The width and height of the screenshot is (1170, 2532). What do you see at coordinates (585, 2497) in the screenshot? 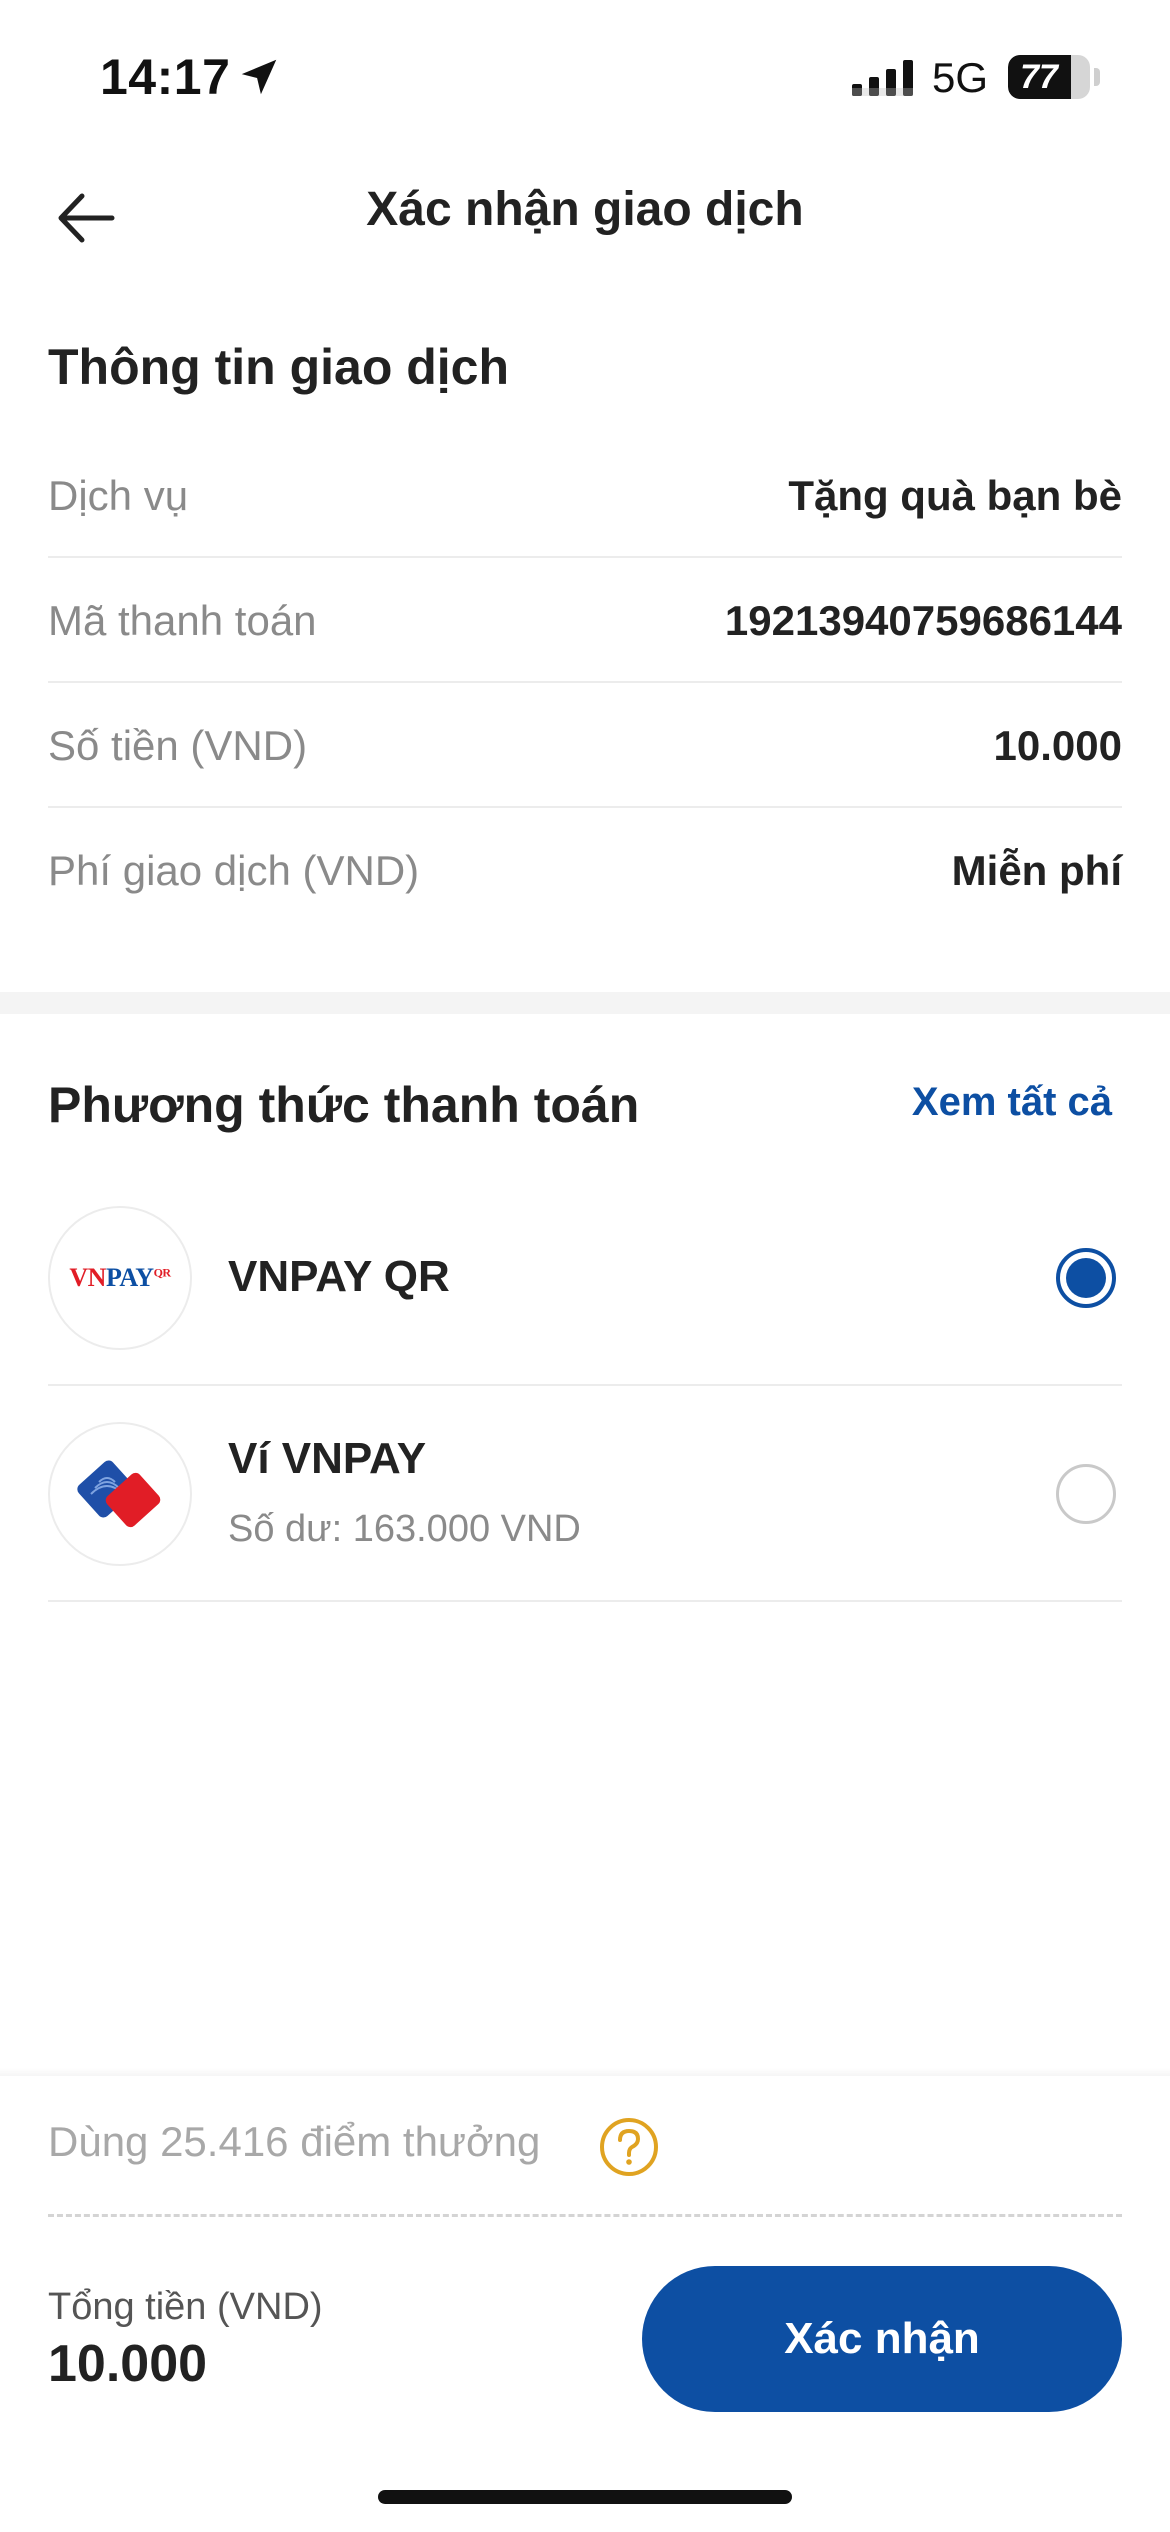
I see `home-indicator` at bounding box center [585, 2497].